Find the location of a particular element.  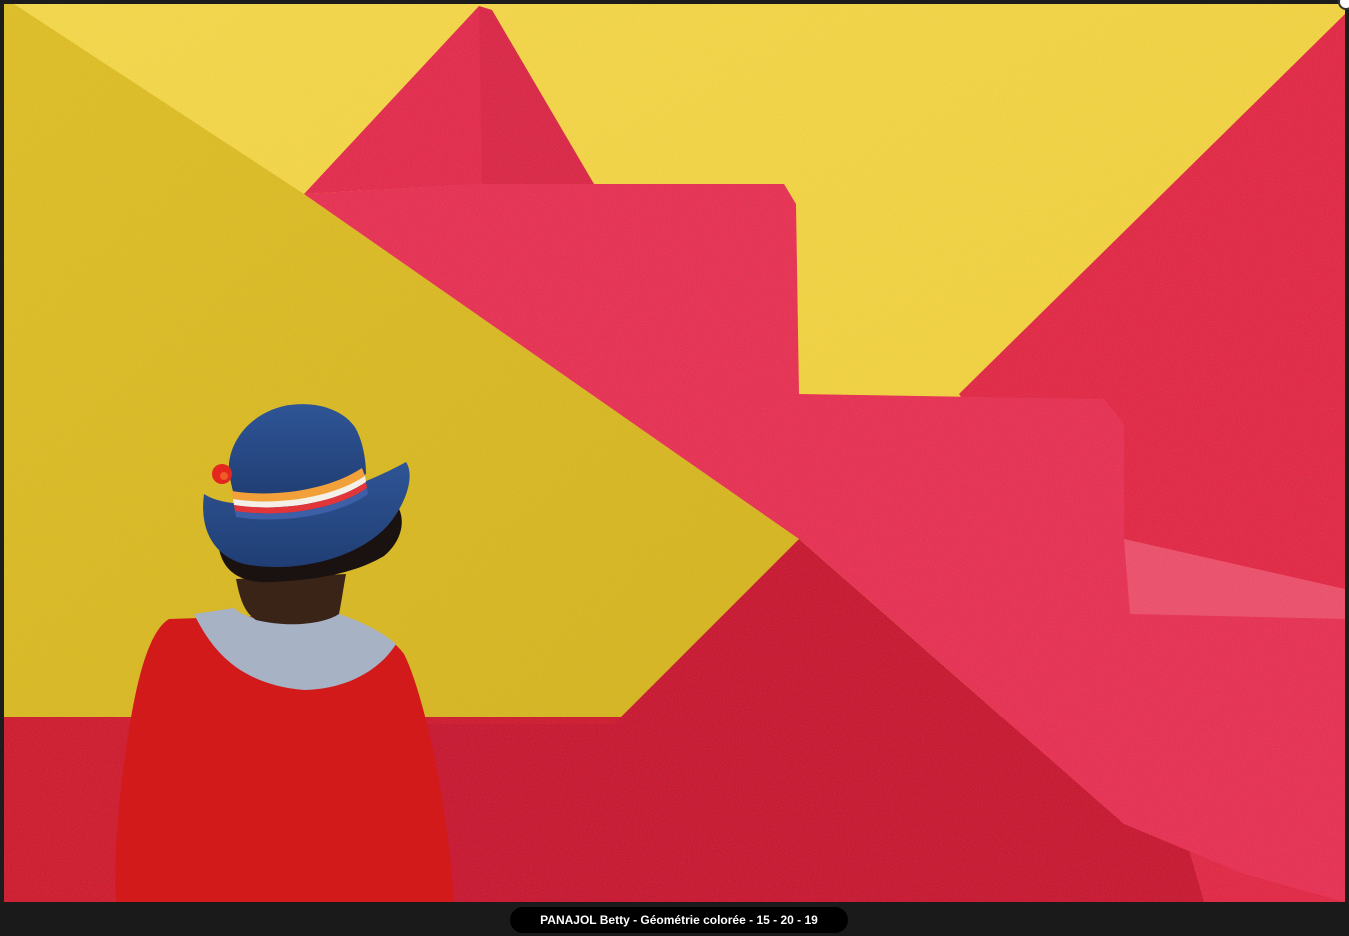

person-neck is located at coordinates (291, 599).